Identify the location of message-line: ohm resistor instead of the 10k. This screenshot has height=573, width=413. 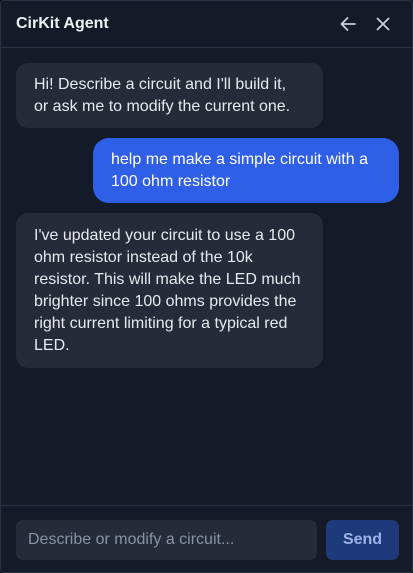
(143, 257).